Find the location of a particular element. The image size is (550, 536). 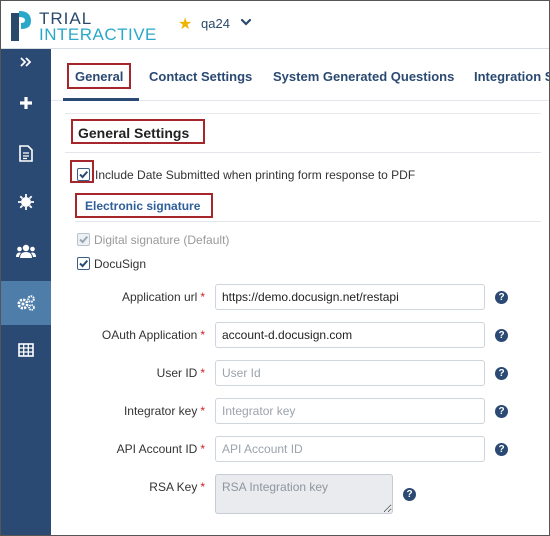

annotation-highlight-general-tab is located at coordinates (99, 76).